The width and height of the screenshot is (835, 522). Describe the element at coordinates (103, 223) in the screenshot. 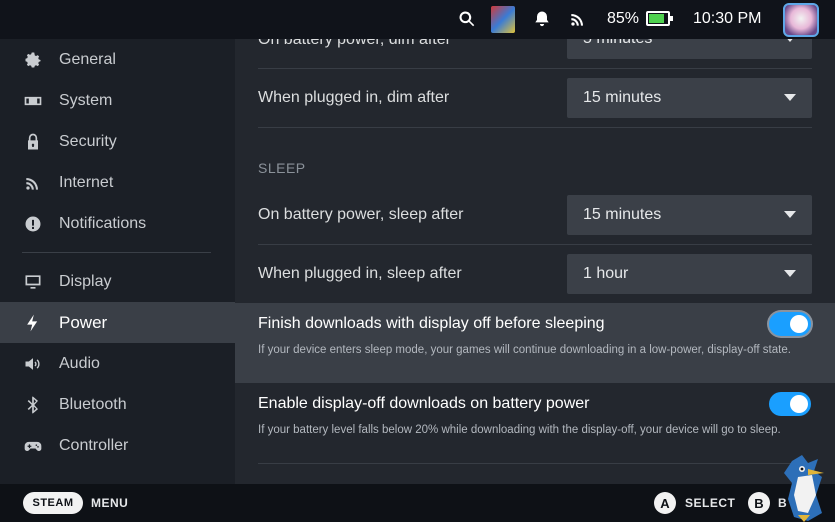

I see `sidebar-item-label: Notifications` at that location.